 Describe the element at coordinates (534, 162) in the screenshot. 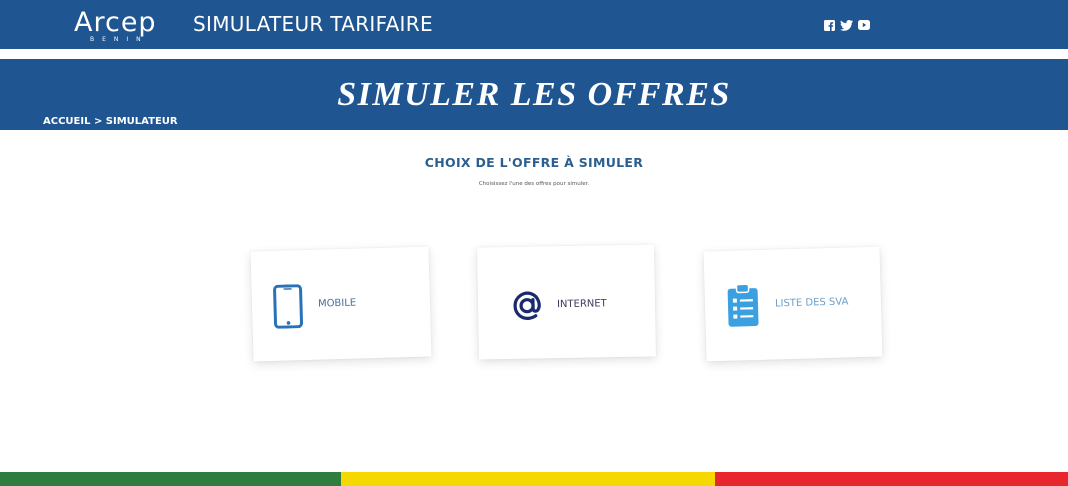

I see `section-title: CHOIX DE L'OFFRE À SIMULER` at that location.